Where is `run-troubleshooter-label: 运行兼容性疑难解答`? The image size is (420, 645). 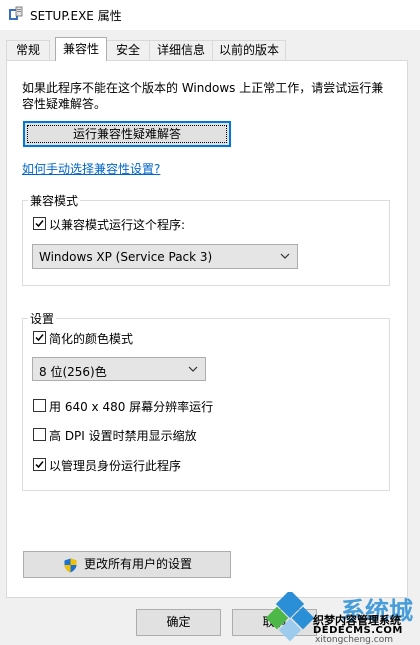
run-troubleshooter-label: 运行兼容性疑难解答 is located at coordinates (126, 134).